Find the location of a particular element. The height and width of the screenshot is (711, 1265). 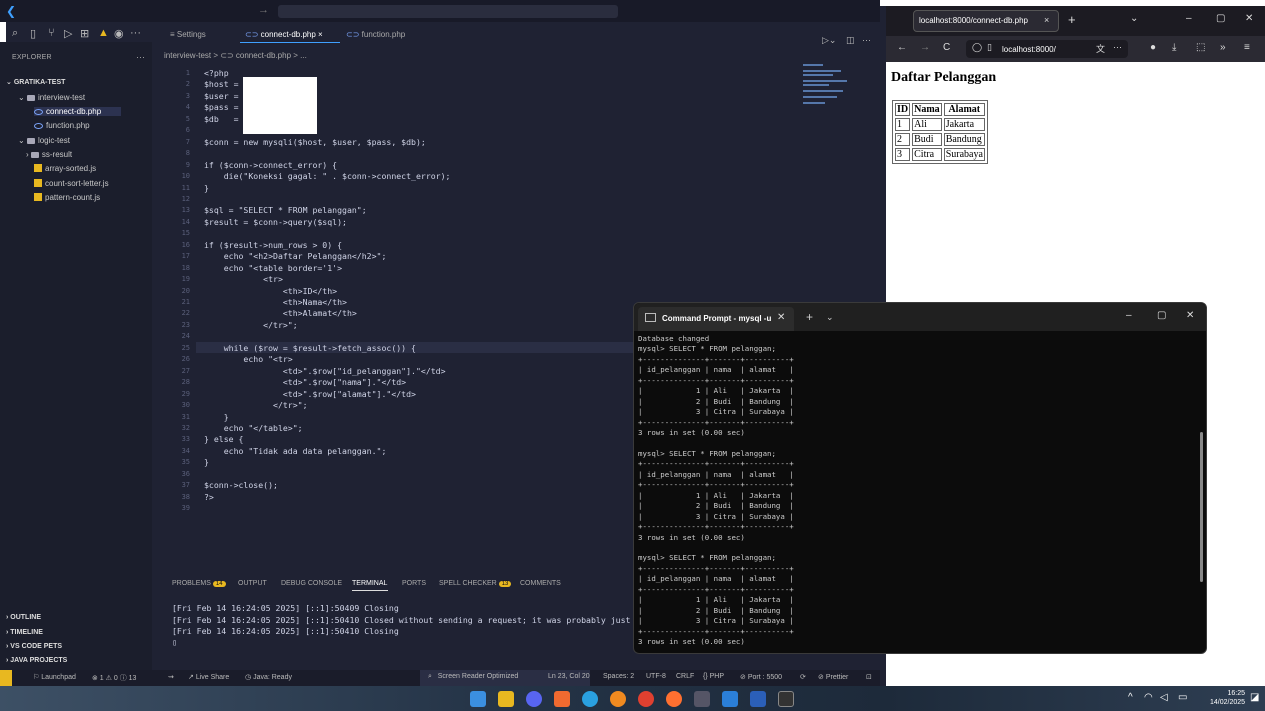

panel-tab-spell-checker: SPELL CHECKER 13 is located at coordinates (475, 583).